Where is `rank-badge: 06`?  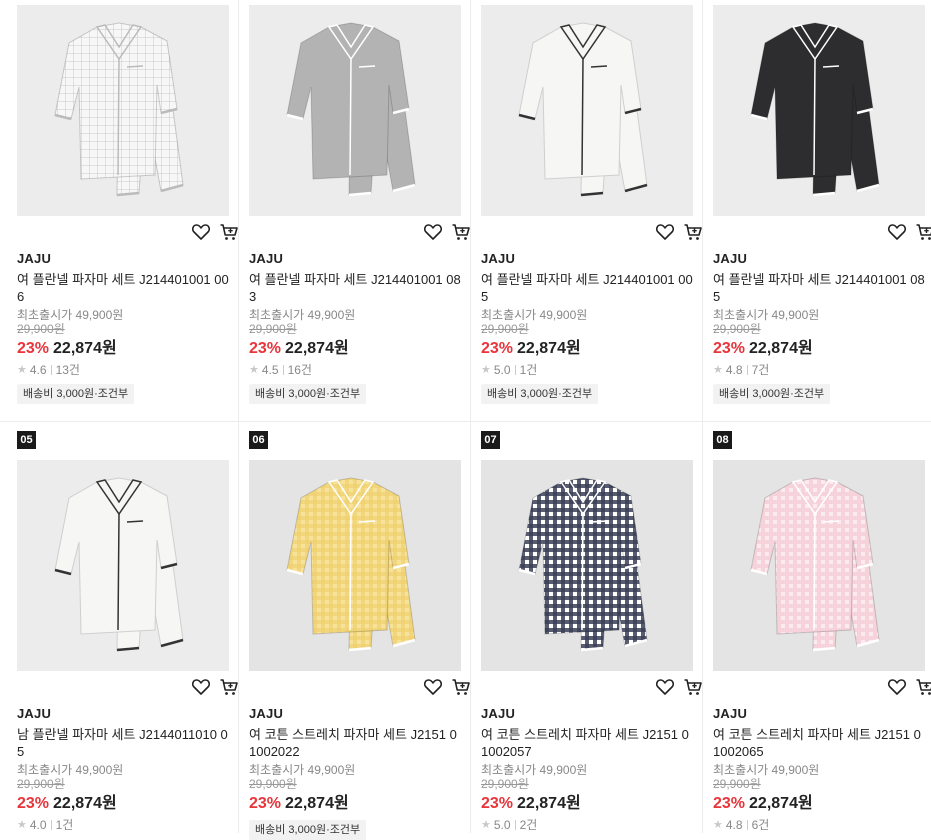
rank-badge: 06 is located at coordinates (258, 440).